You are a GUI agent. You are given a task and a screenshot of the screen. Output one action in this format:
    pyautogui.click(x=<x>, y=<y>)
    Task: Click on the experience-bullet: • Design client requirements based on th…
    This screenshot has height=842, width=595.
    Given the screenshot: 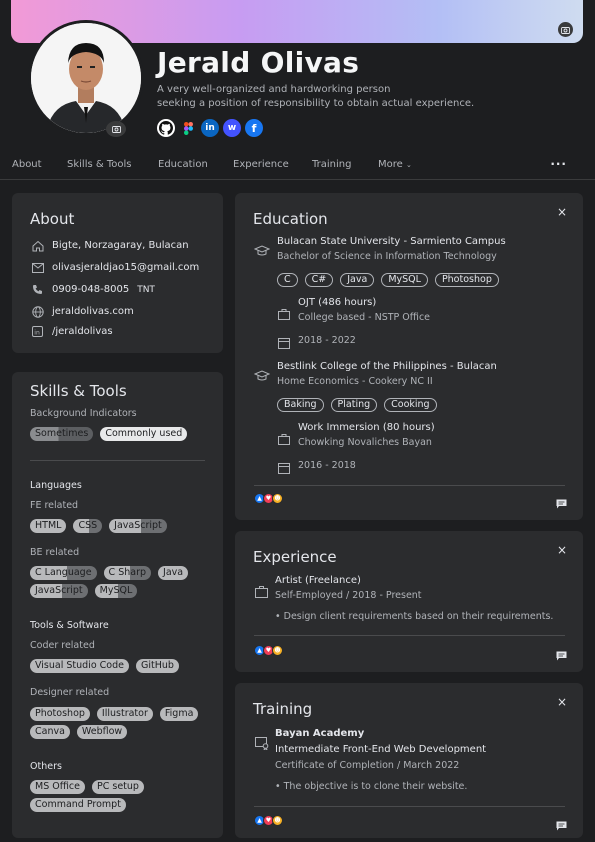 What is the action you would take?
    pyautogui.click(x=414, y=616)
    